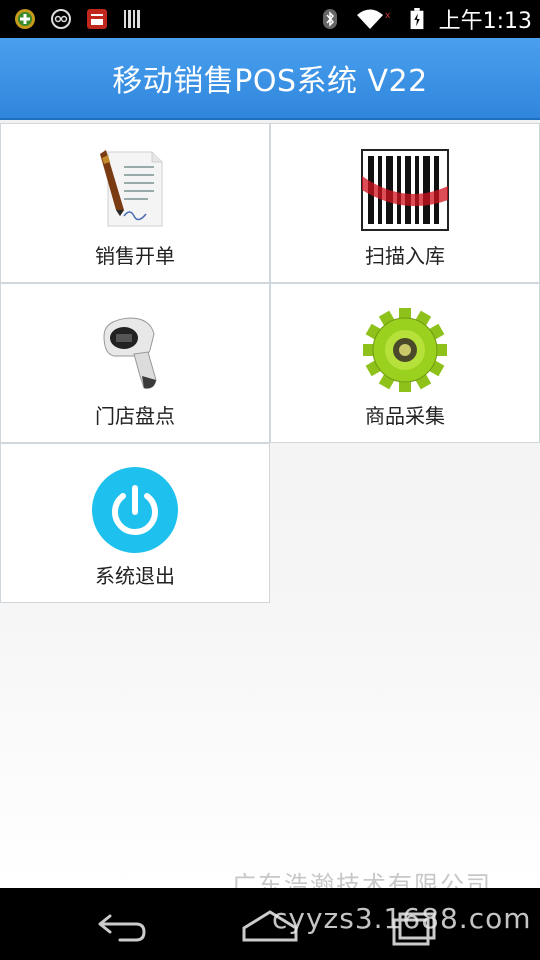  Describe the element at coordinates (485, 21) in the screenshot. I see `status-time: 上午1:13` at that location.